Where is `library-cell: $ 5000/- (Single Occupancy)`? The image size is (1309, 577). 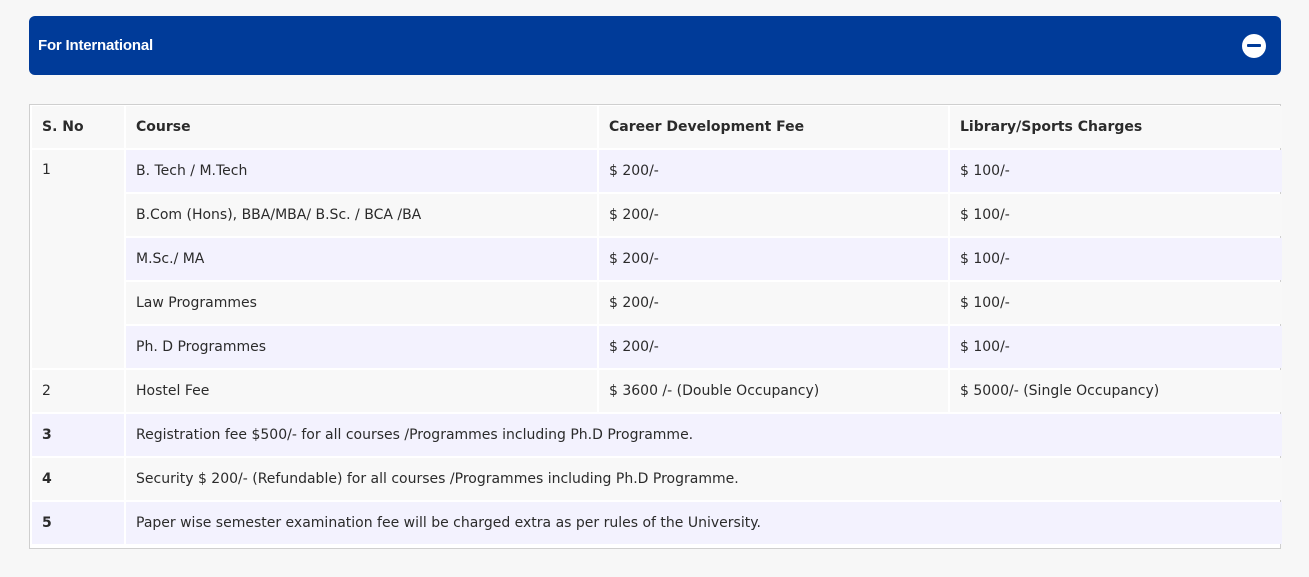 library-cell: $ 5000/- (Single Occupancy) is located at coordinates (1116, 391).